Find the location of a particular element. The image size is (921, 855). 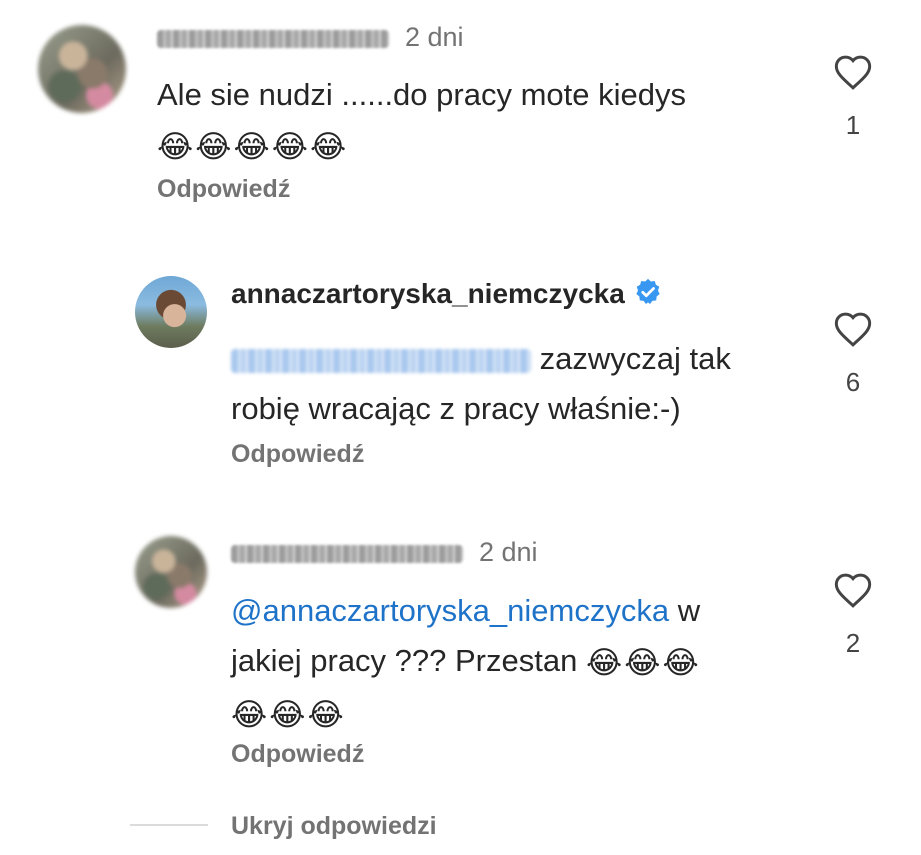

like-count: 1 is located at coordinates (853, 125).